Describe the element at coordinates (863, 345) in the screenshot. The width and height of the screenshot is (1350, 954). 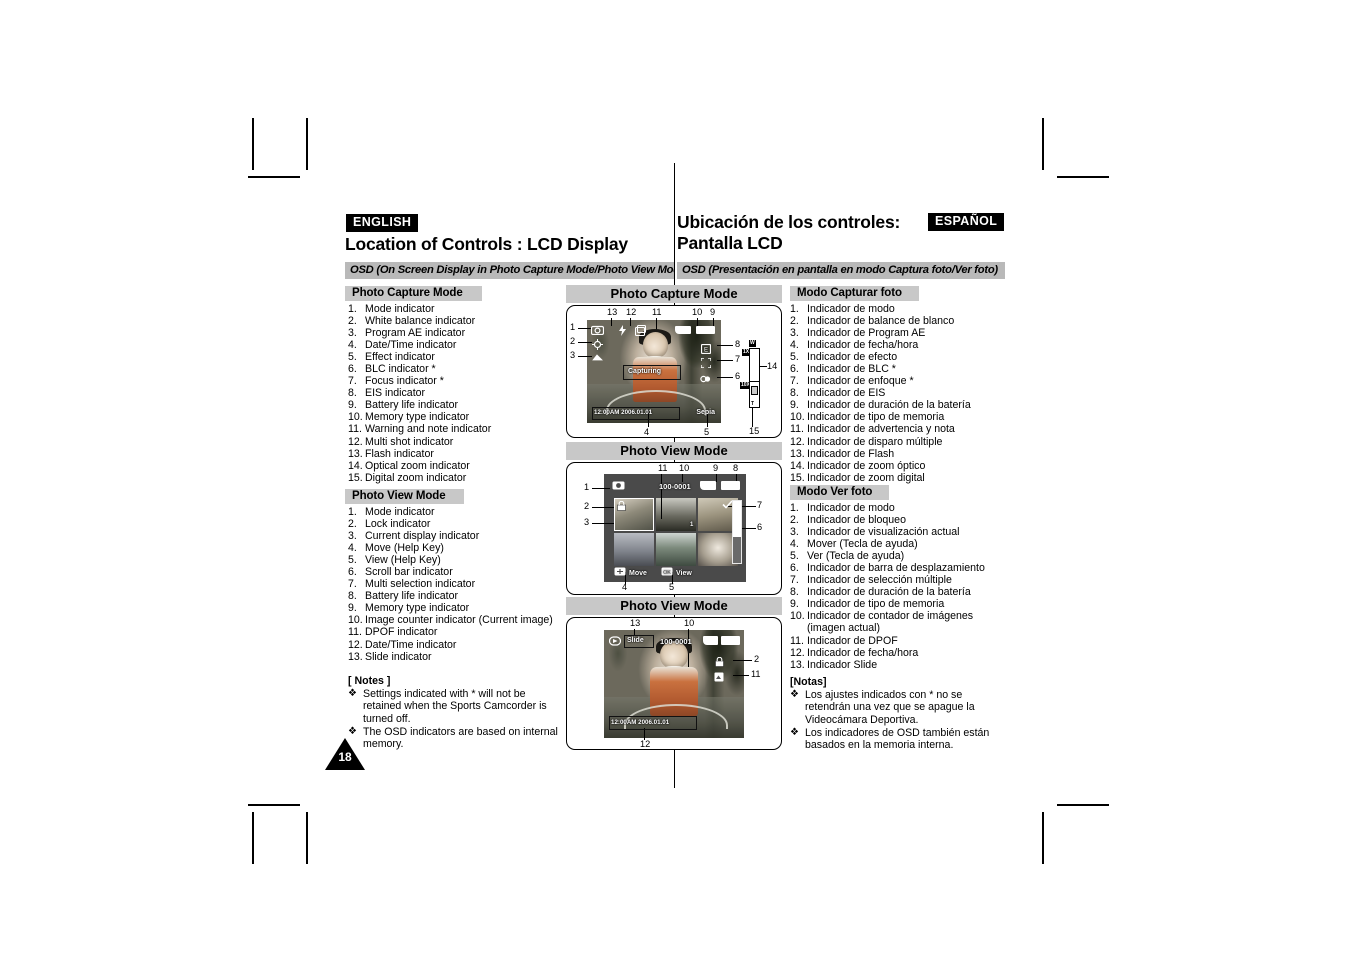
I see `list-item-label: Indicador de fecha/hora` at that location.